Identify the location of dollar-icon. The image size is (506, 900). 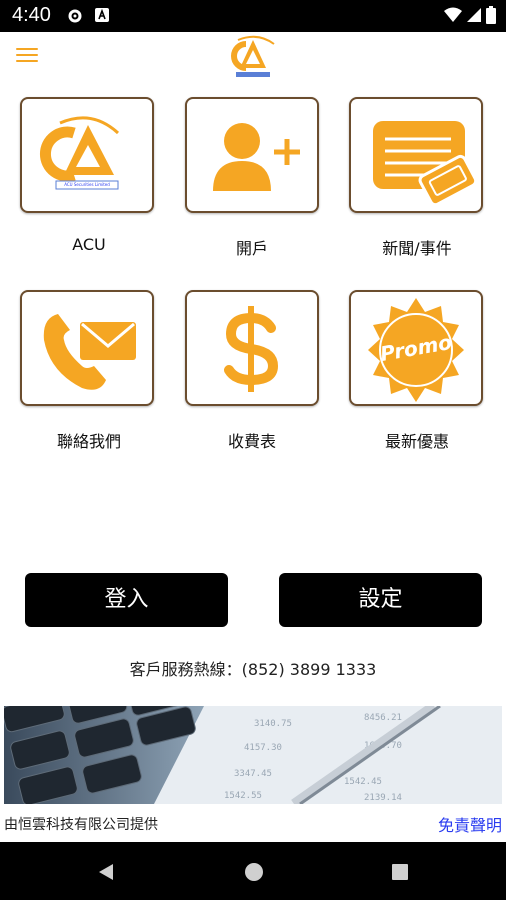
(251, 349).